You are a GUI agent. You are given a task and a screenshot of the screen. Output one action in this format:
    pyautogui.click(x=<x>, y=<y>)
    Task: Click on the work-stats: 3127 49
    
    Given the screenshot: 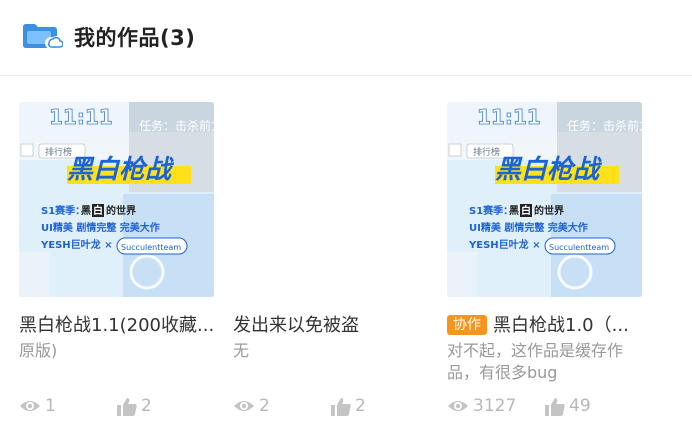 What is the action you would take?
    pyautogui.click(x=547, y=406)
    